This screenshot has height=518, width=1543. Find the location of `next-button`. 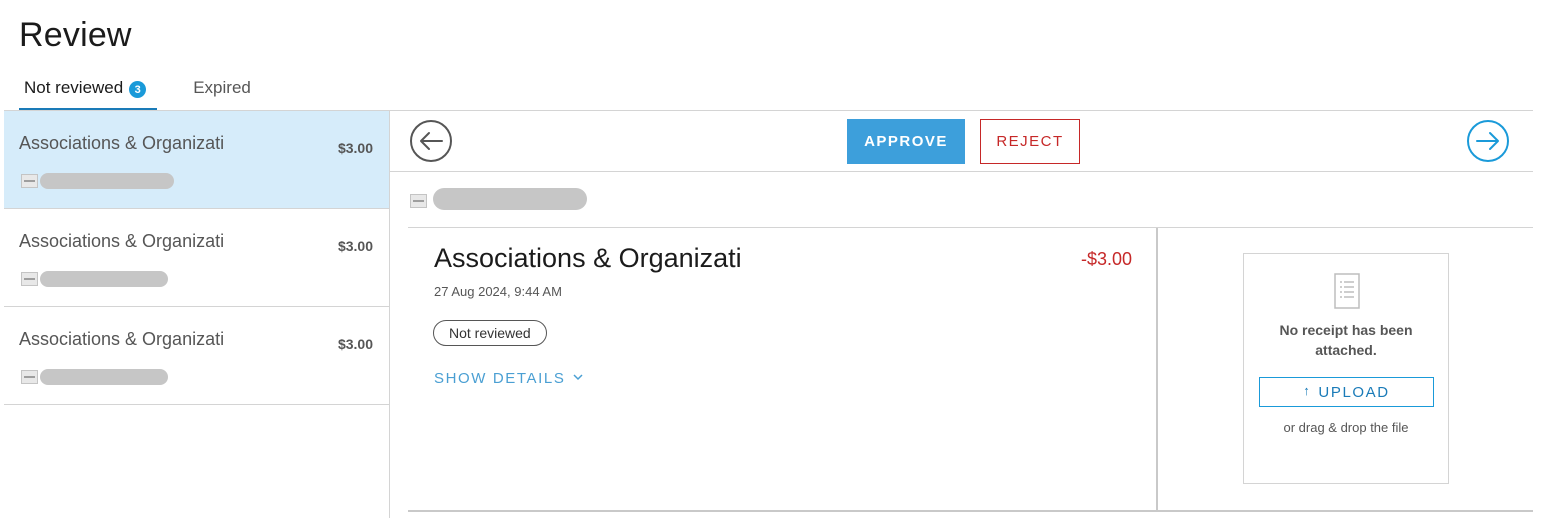

next-button is located at coordinates (1488, 141).